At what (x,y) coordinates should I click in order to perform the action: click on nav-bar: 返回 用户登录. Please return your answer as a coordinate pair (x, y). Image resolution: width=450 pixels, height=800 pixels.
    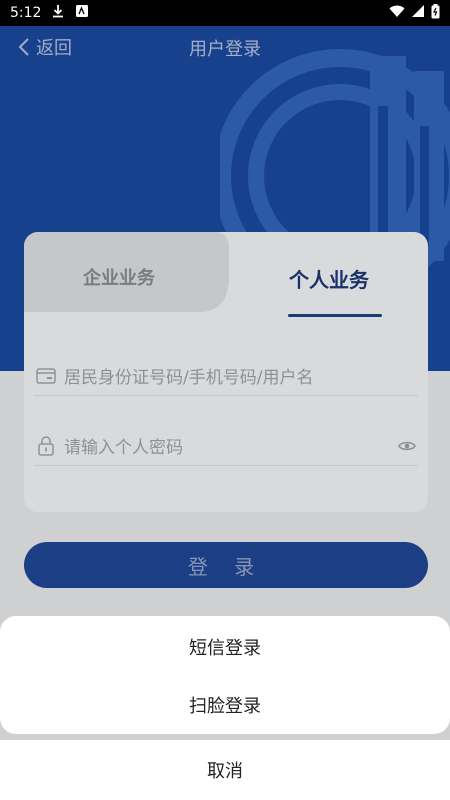
    Looking at the image, I should click on (225, 48).